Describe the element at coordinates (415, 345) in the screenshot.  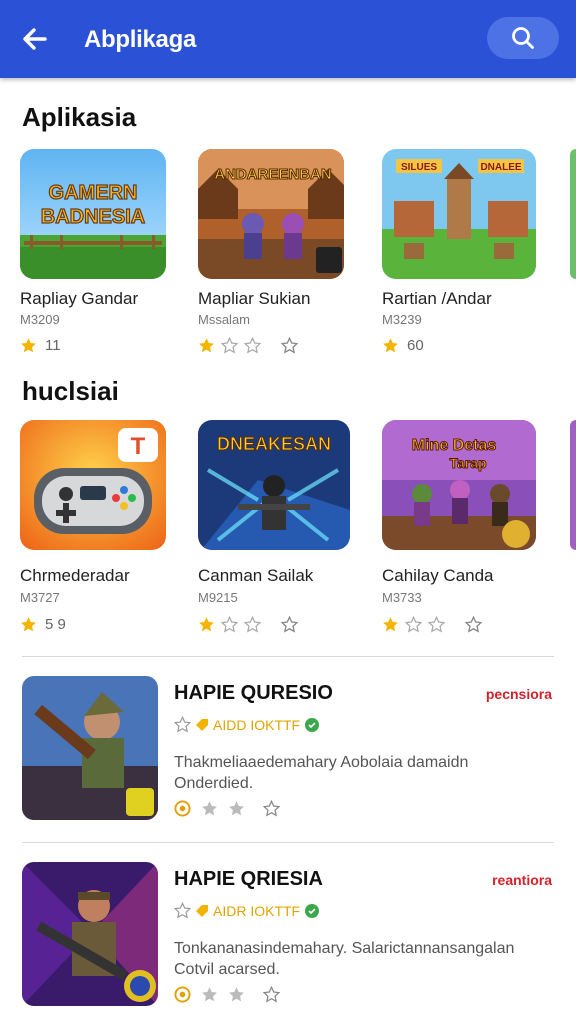
I see `rating-text: 60` at that location.